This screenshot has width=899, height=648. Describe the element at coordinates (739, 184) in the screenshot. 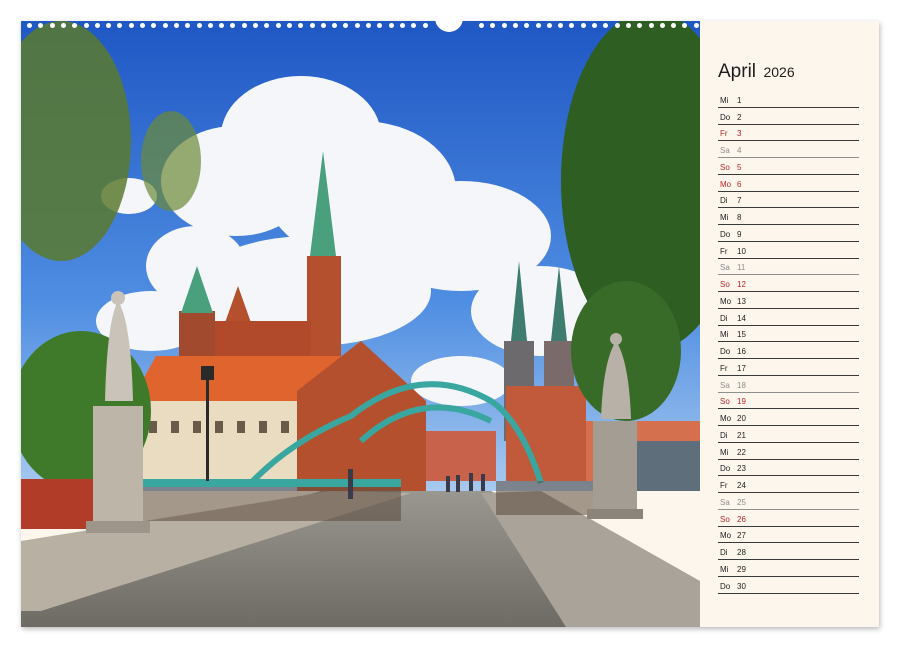

I see `day-number: 6` at that location.